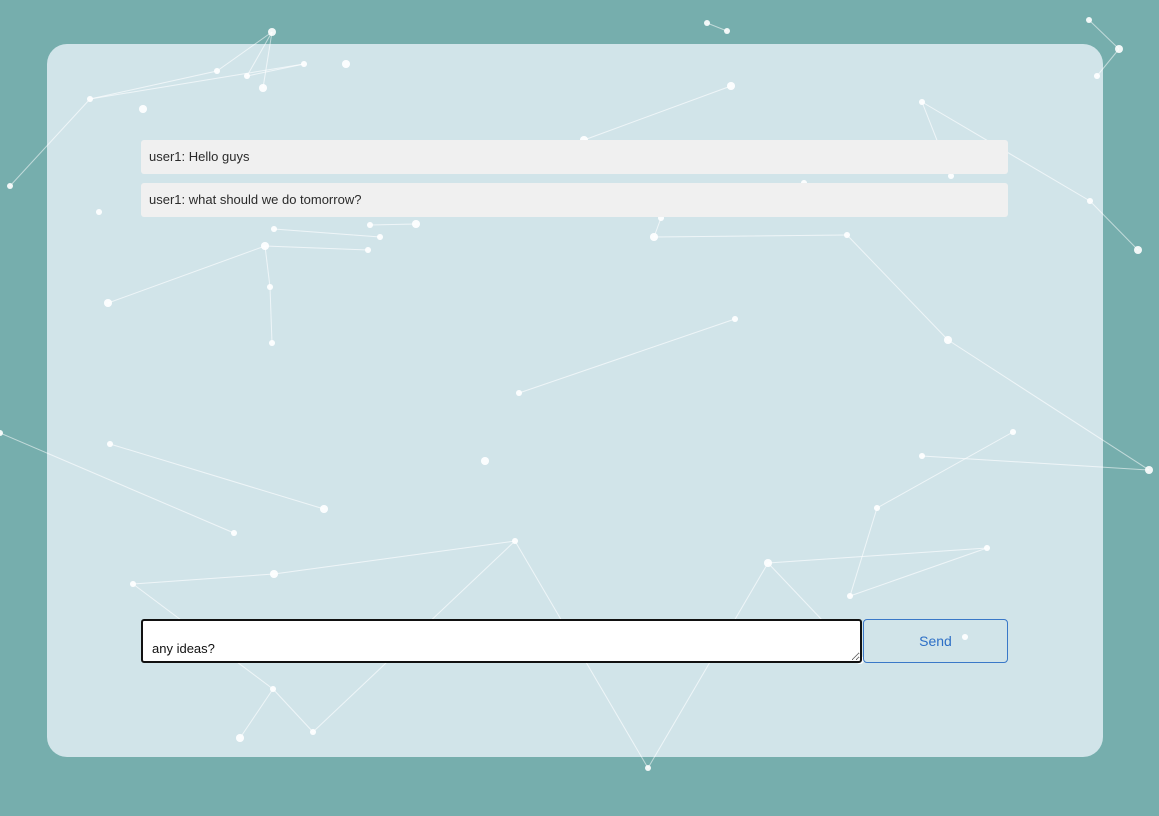 Image resolution: width=1159 pixels, height=816 pixels. What do you see at coordinates (574, 157) in the screenshot?
I see `chat-message: user1: Hello guys` at bounding box center [574, 157].